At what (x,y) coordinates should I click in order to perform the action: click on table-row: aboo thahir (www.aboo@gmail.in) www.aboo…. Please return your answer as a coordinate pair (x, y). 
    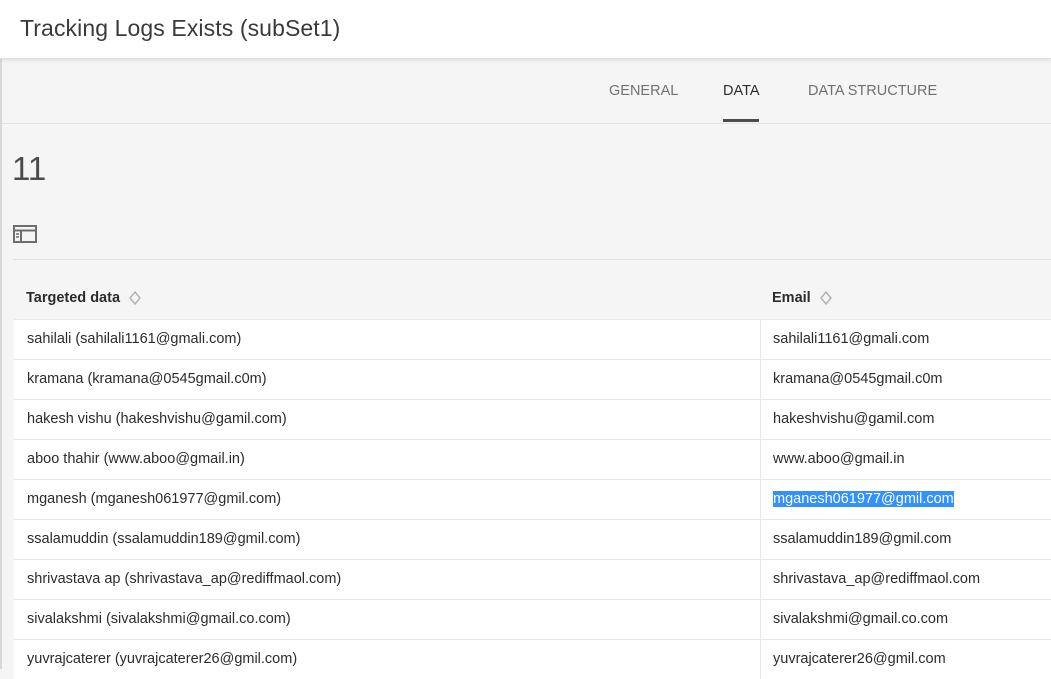
    Looking at the image, I should click on (532, 459).